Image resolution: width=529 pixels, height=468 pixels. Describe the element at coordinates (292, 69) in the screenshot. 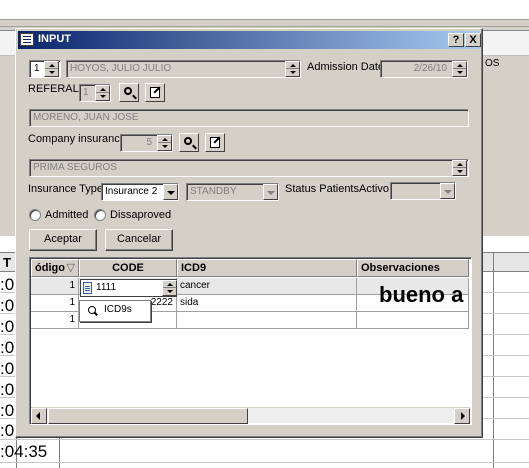

I see `patient-name-spinner` at that location.